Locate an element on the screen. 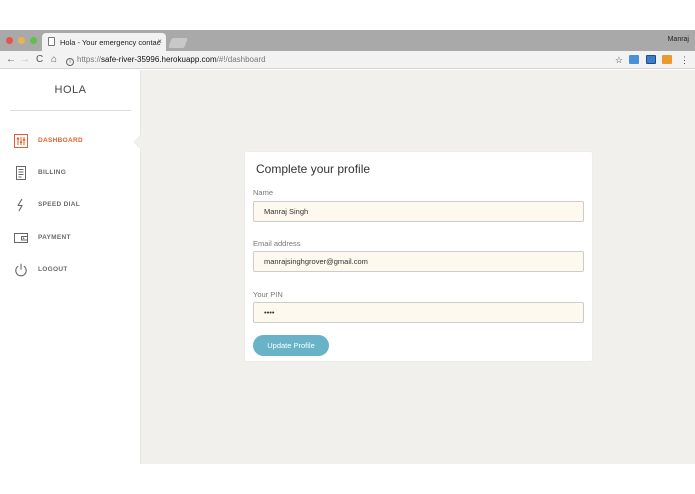  bookmark-star-icon: ☆ is located at coordinates (619, 60).